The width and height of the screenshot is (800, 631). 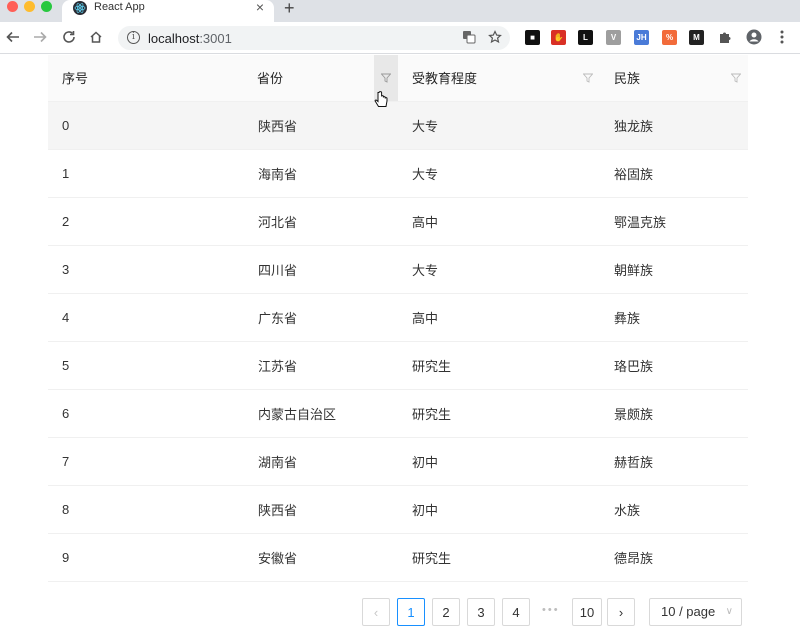 I want to click on table-row: 6 内蒙古自治区 研究生 景颇族, so click(x=398, y=413).